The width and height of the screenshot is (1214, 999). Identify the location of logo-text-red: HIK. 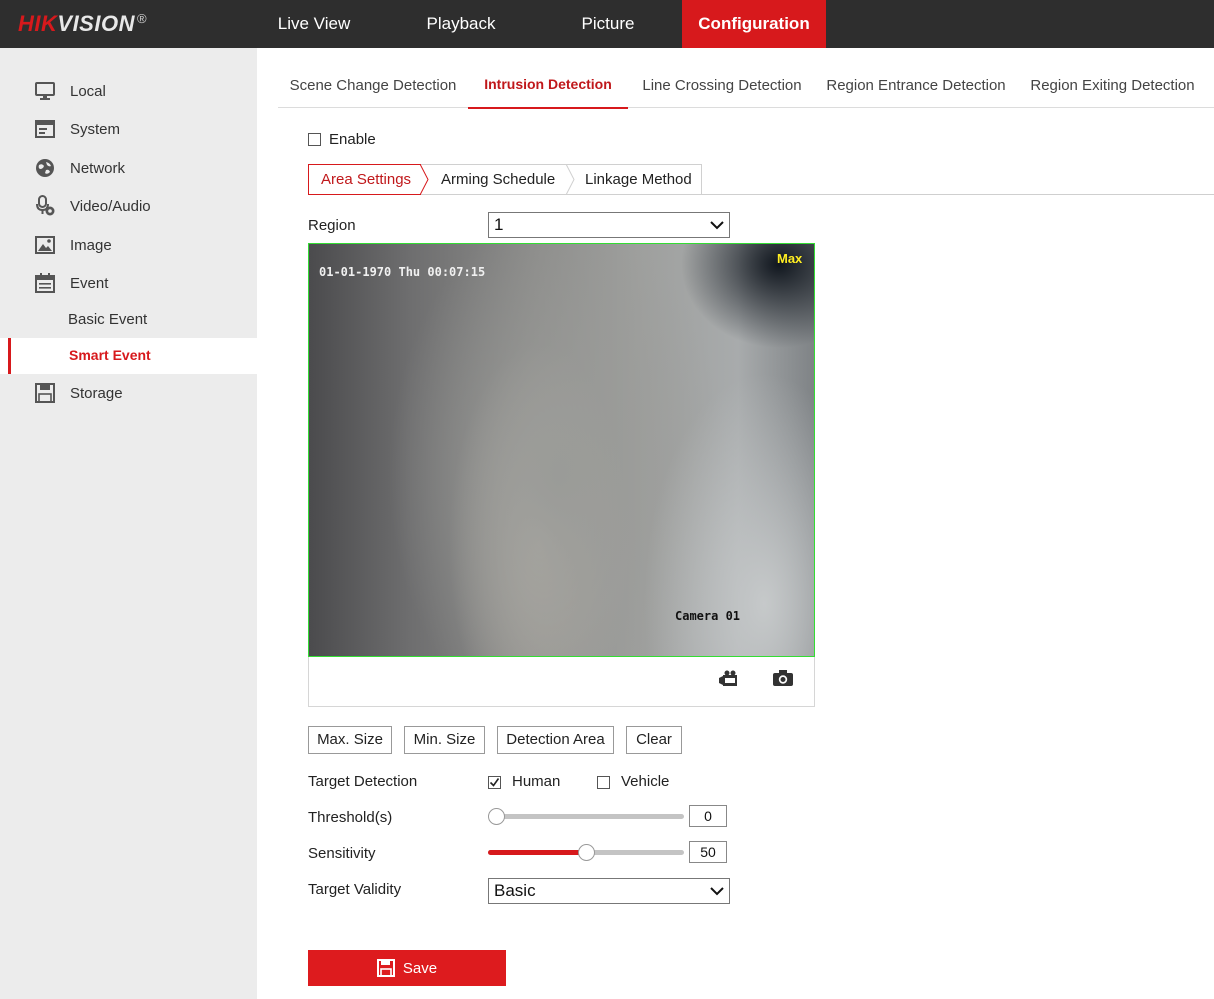
(38, 23).